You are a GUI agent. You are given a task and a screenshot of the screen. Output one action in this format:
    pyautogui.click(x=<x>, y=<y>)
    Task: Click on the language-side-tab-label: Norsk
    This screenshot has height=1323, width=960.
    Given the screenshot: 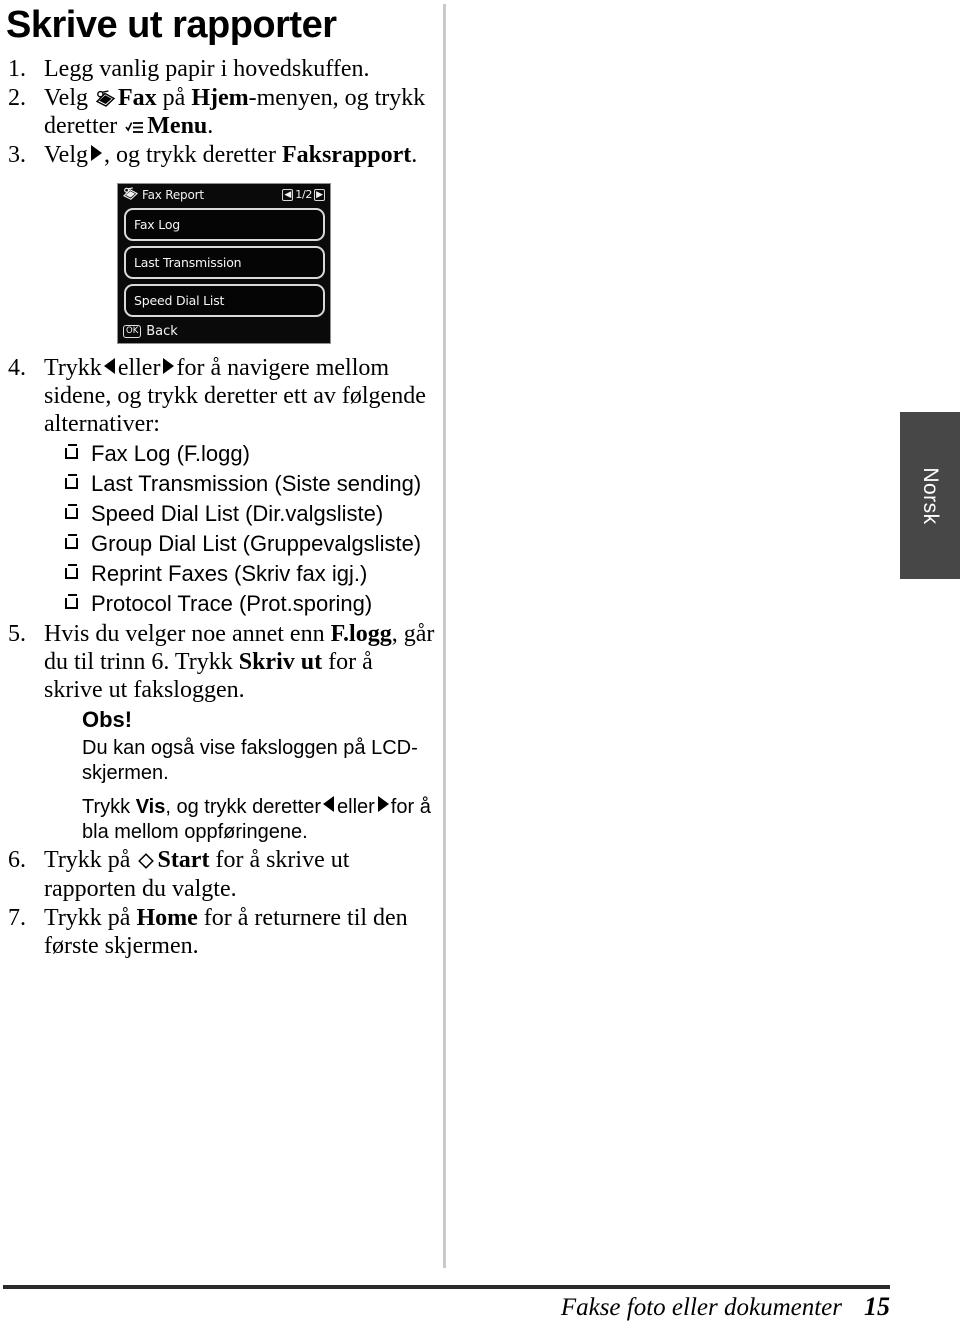 What is the action you would take?
    pyautogui.click(x=930, y=495)
    